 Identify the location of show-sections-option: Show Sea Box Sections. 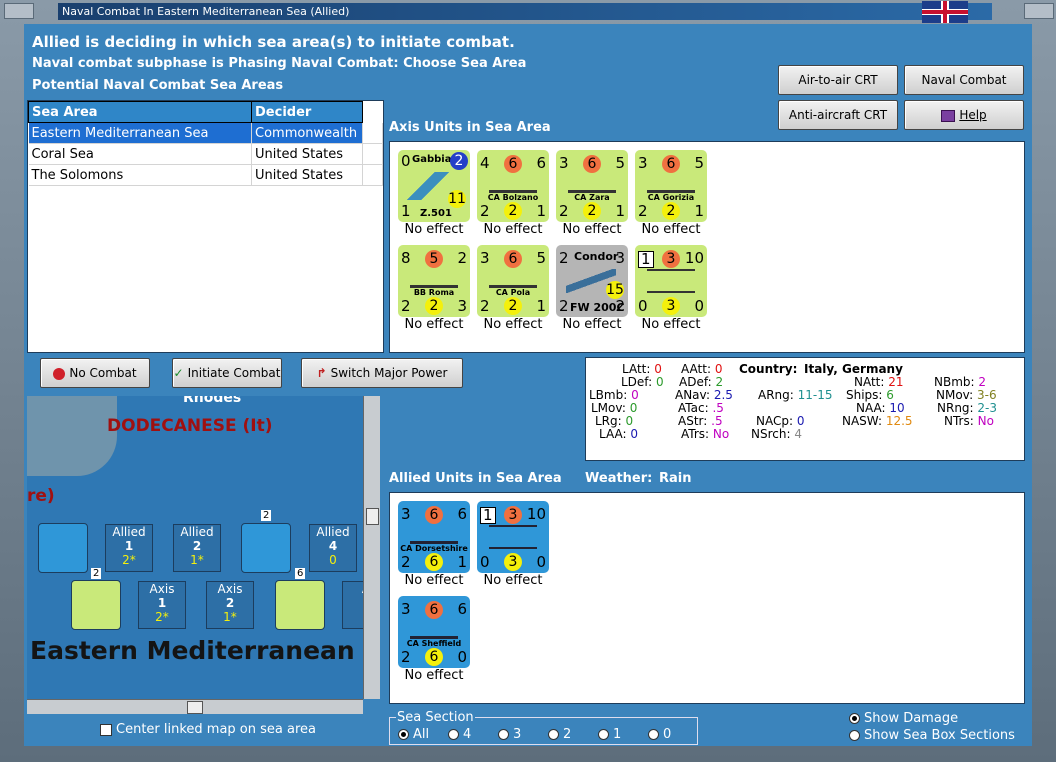
(932, 735).